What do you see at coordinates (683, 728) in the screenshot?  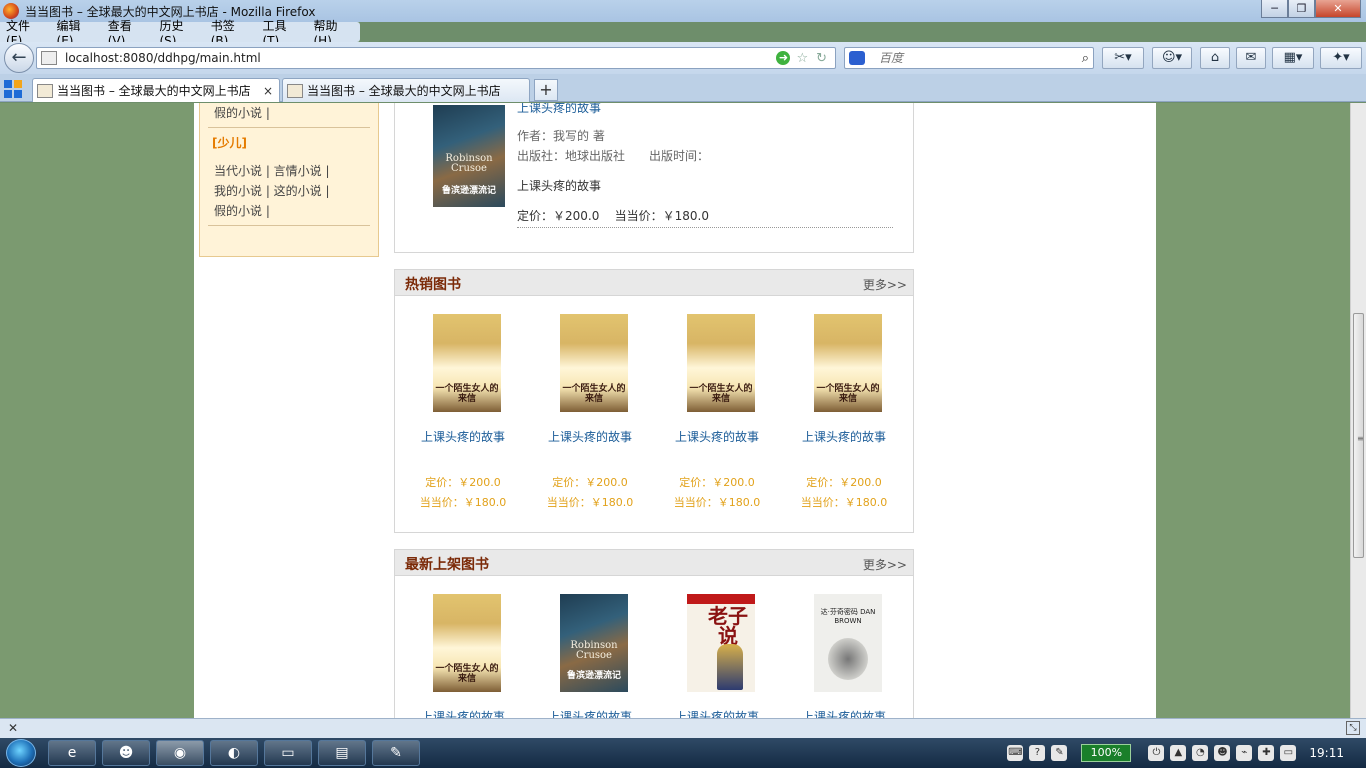 I see `addon-bar: ✕ ⤡` at bounding box center [683, 728].